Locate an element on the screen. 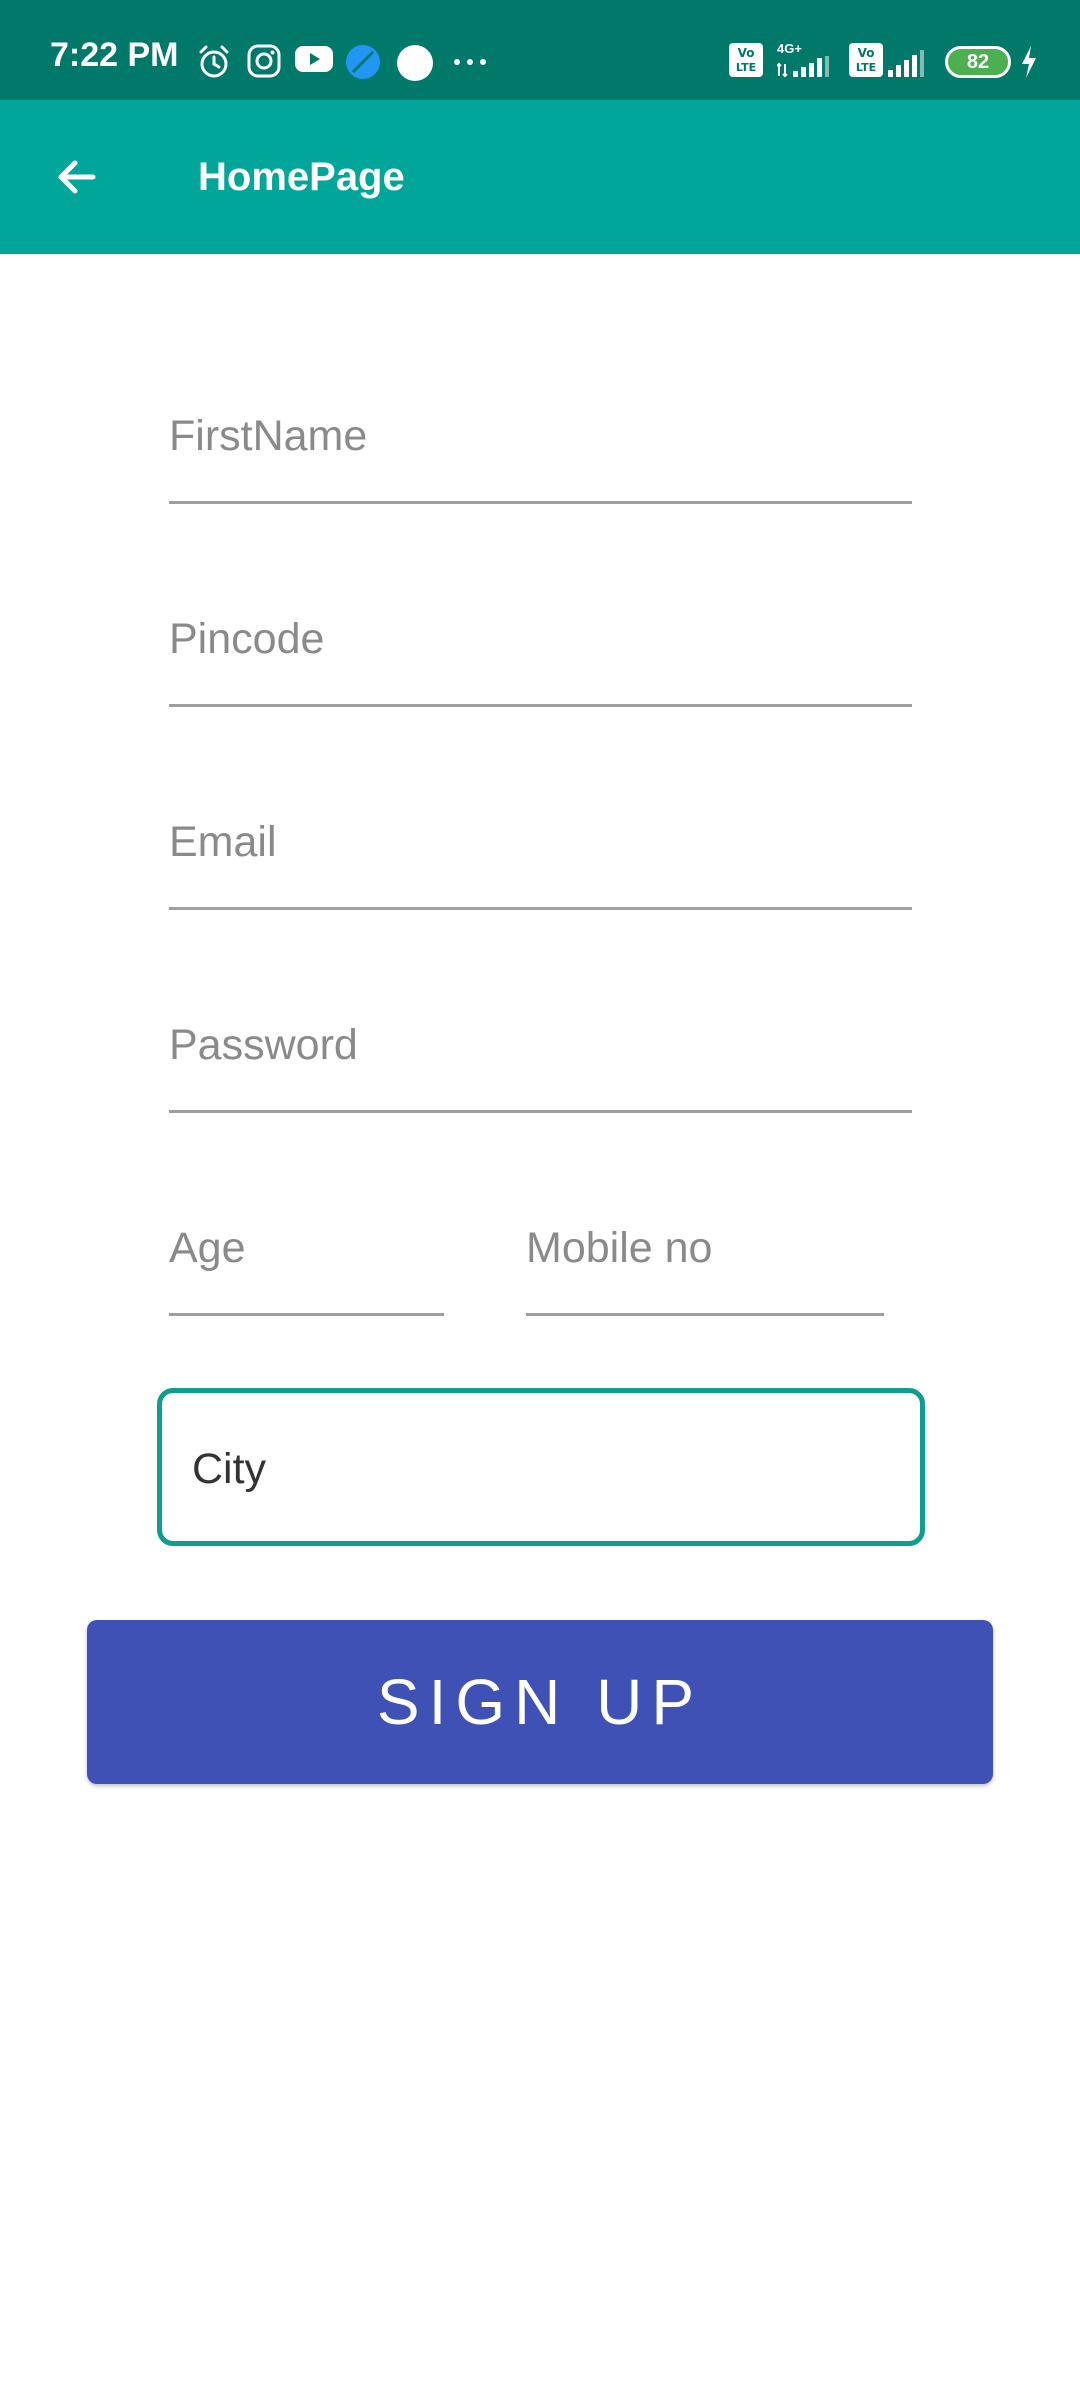  email-underline is located at coordinates (540, 908).